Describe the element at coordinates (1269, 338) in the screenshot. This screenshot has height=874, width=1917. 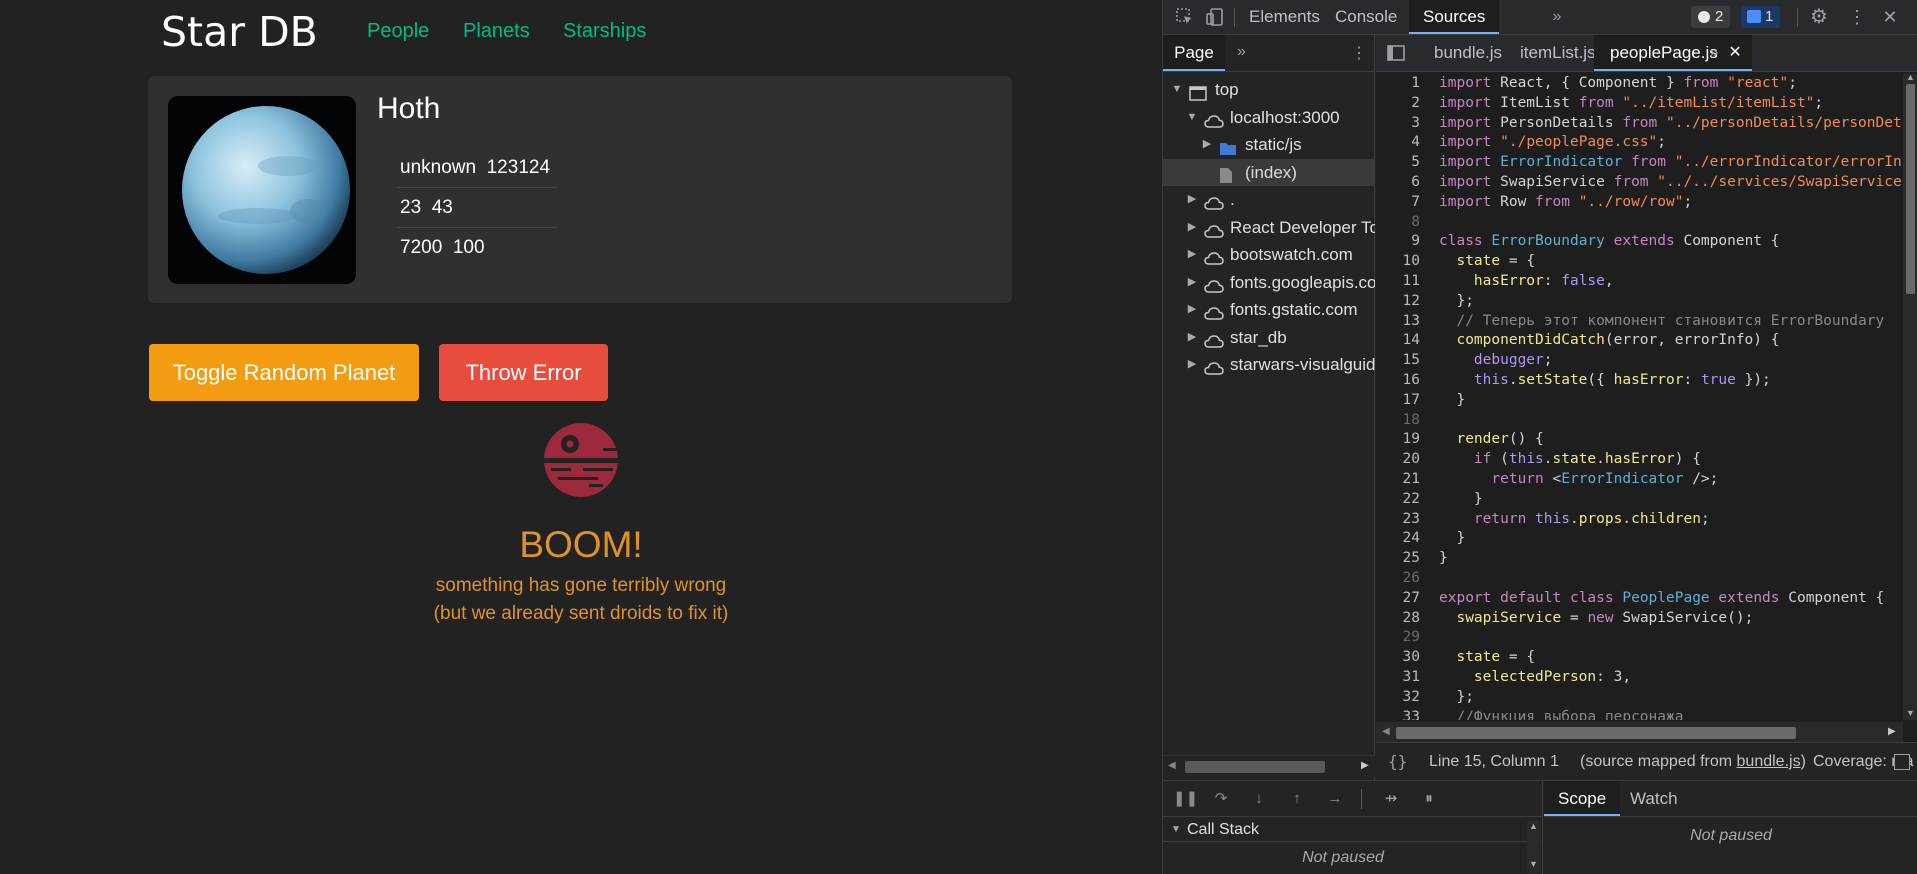
I see `tree-item: ▶ star_db` at that location.